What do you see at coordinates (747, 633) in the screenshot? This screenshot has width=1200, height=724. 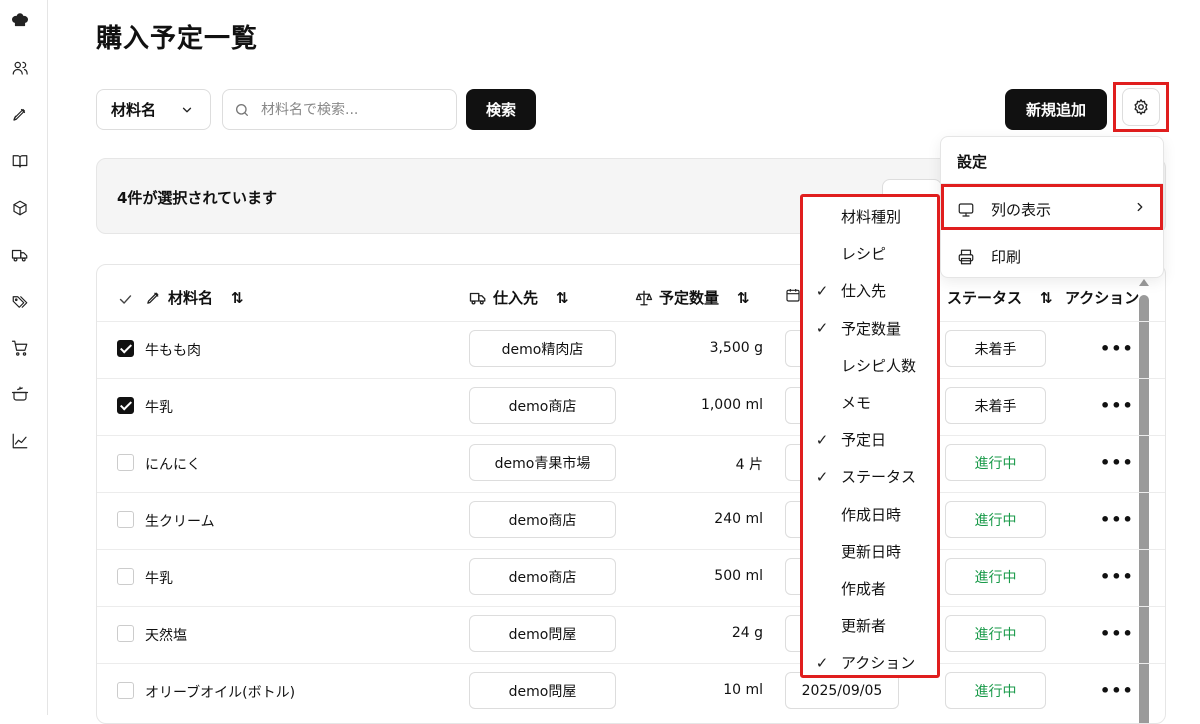 I see `cell-quantity: 24 g` at bounding box center [747, 633].